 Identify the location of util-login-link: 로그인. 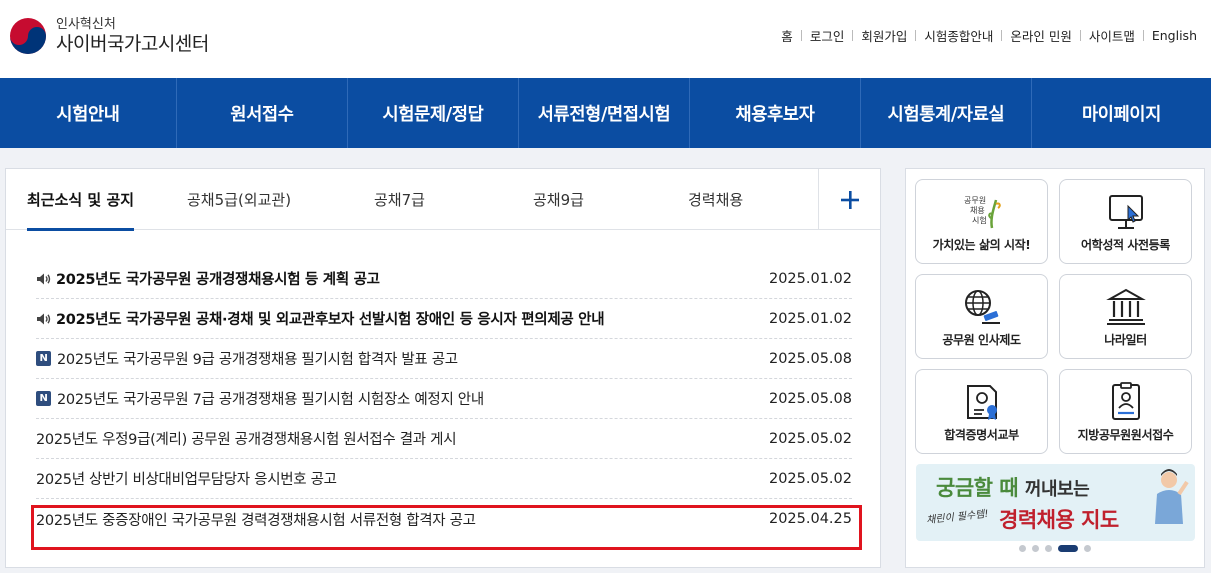
(827, 35).